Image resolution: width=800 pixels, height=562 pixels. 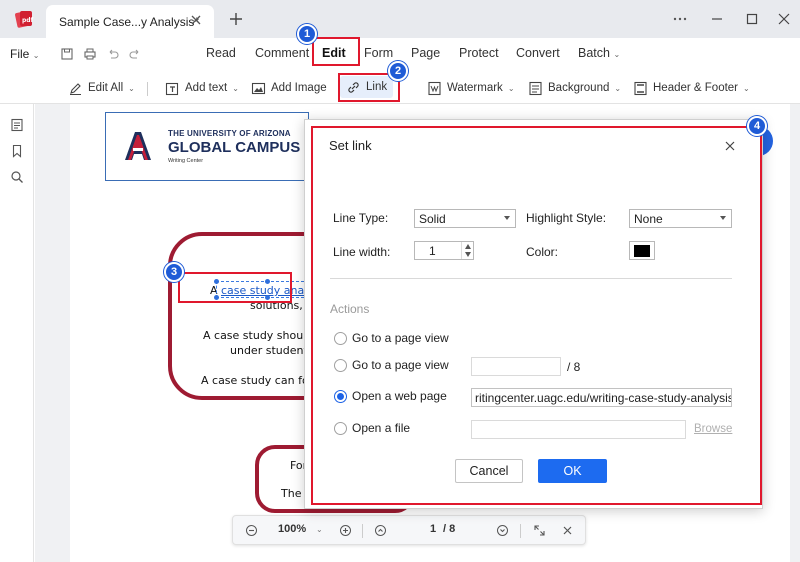 I want to click on header-footer-button: Header & Footer ⌄, so click(x=691, y=88).